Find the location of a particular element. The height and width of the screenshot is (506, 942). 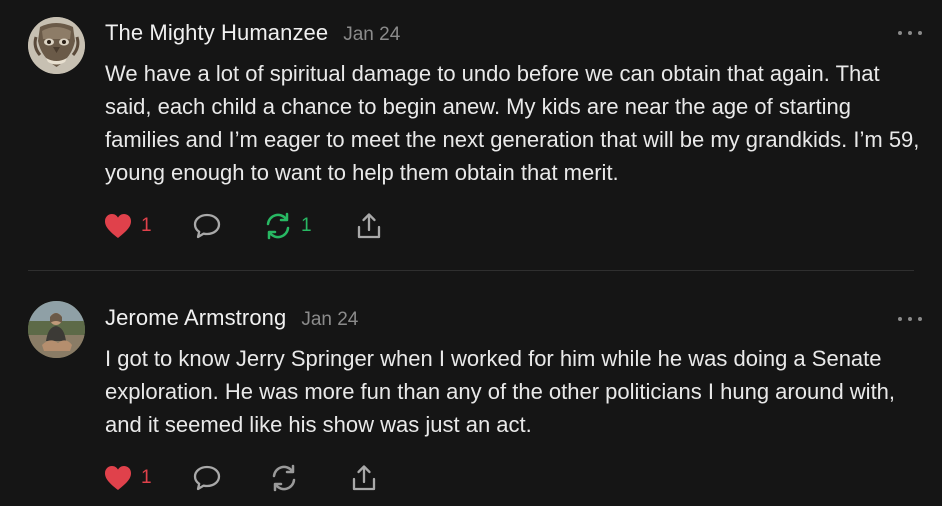

restack-count: 1 is located at coordinates (306, 225).